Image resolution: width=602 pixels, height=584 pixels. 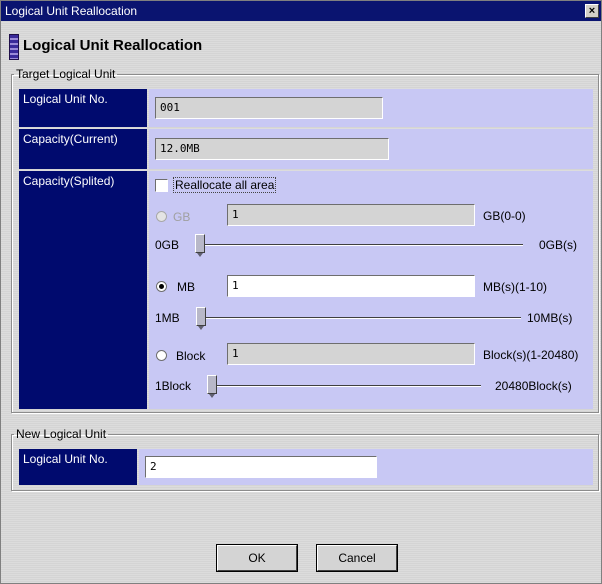 I want to click on mb-min-label: 1MB, so click(x=167, y=318).